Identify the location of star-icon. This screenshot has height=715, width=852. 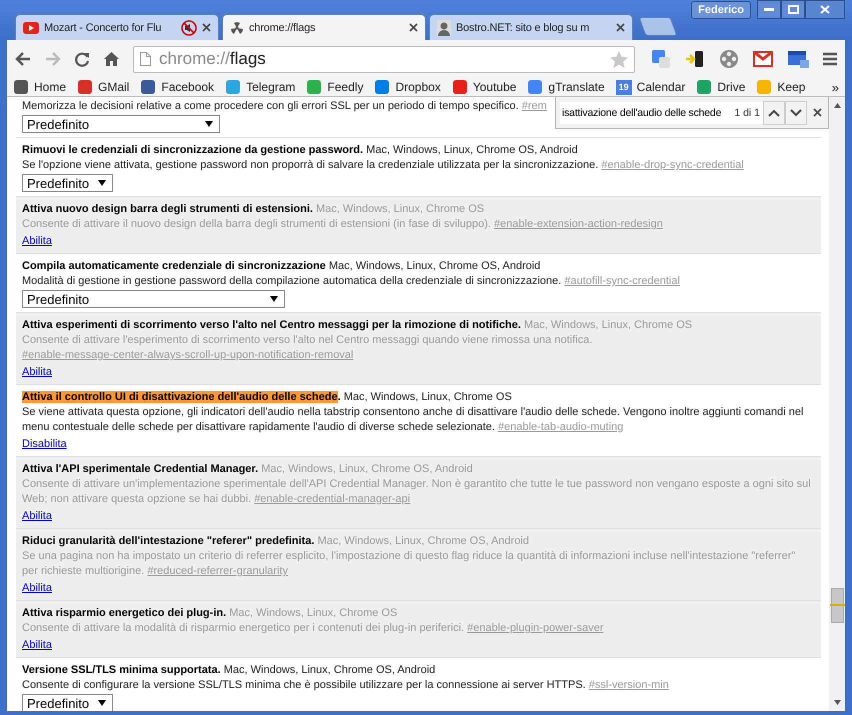
(619, 59).